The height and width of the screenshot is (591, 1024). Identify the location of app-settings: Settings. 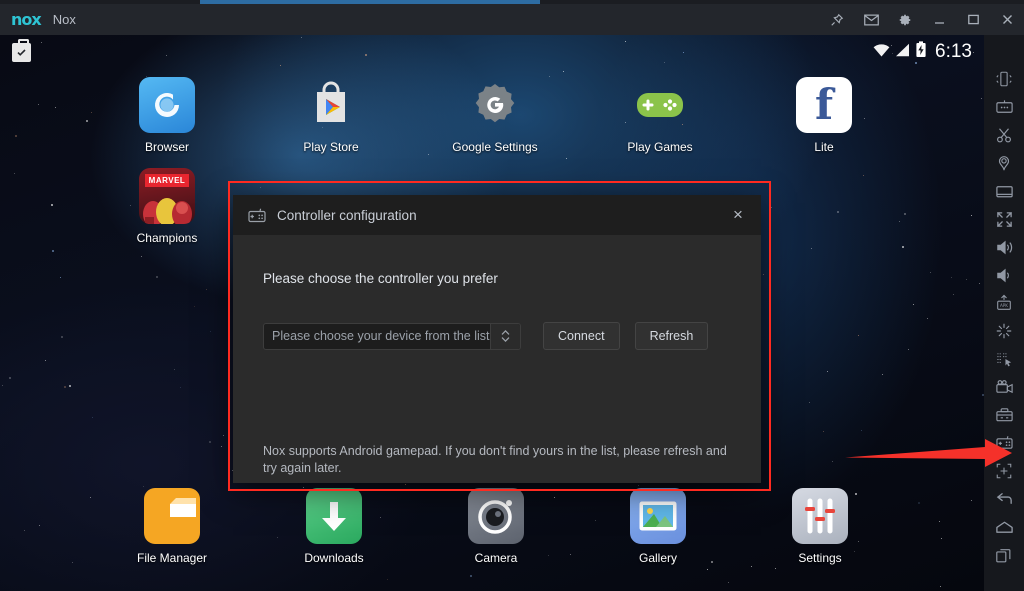
(820, 526).